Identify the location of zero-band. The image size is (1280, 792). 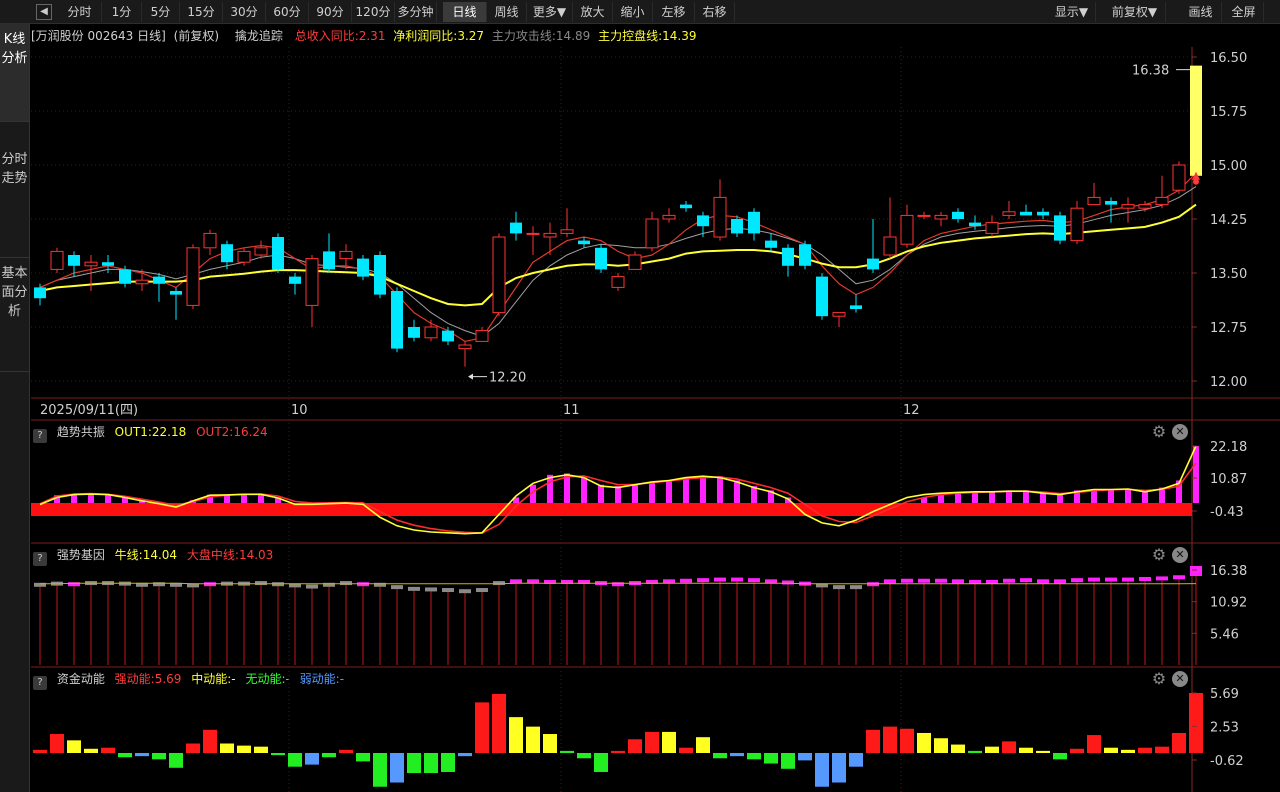
(611, 509).